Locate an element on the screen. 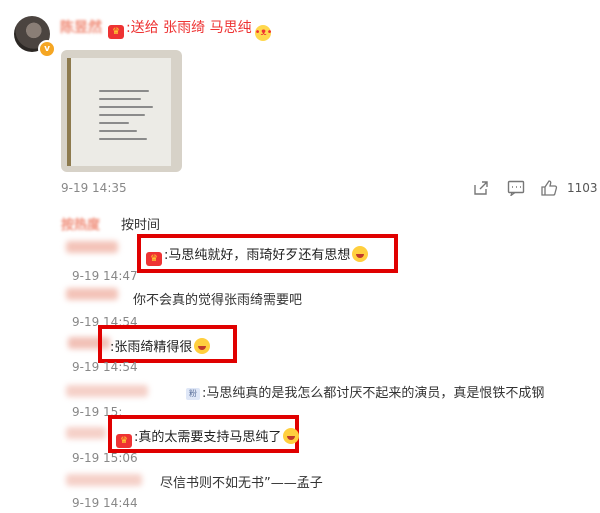 The width and height of the screenshot is (600, 513). comment-text: ♛:马思纯就好，雨琦好歹还有思想 is located at coordinates (257, 255).